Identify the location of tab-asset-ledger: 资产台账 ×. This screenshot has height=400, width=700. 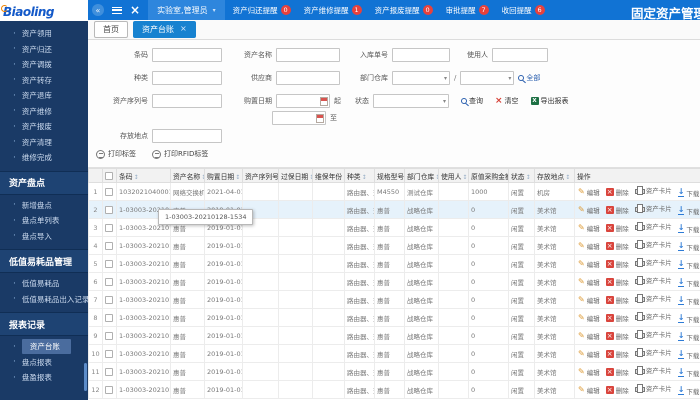
(164, 29).